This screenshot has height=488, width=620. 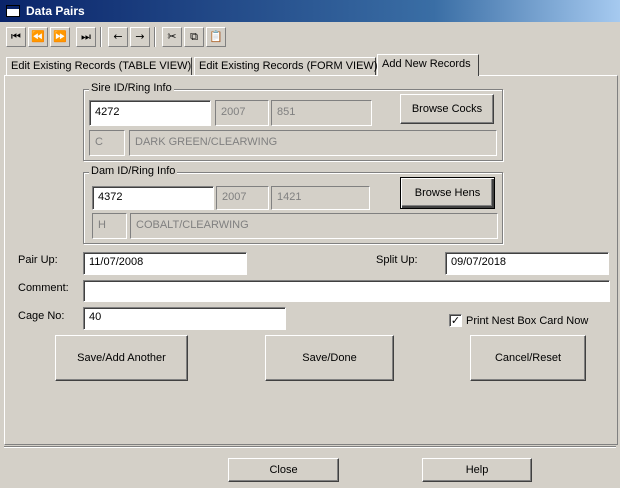 I want to click on print-nest-box-label: Print Nest Box Card Now, so click(x=527, y=321).